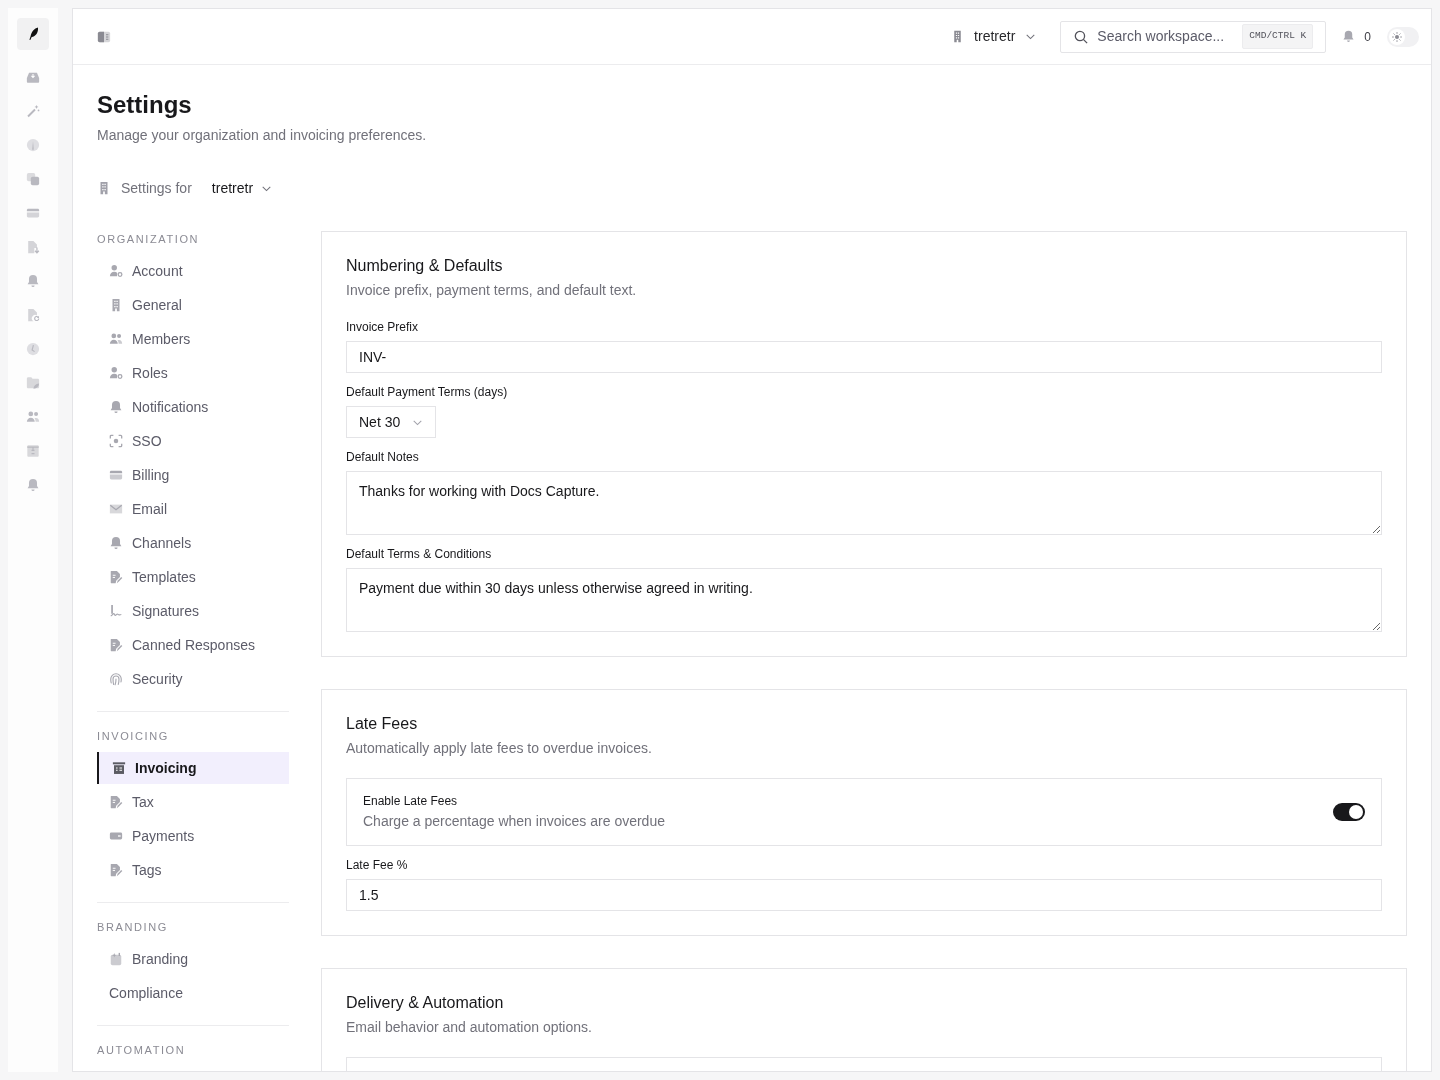 Image resolution: width=1440 pixels, height=1080 pixels. What do you see at coordinates (193, 993) in the screenshot?
I see `sidebar-item: Compliance` at bounding box center [193, 993].